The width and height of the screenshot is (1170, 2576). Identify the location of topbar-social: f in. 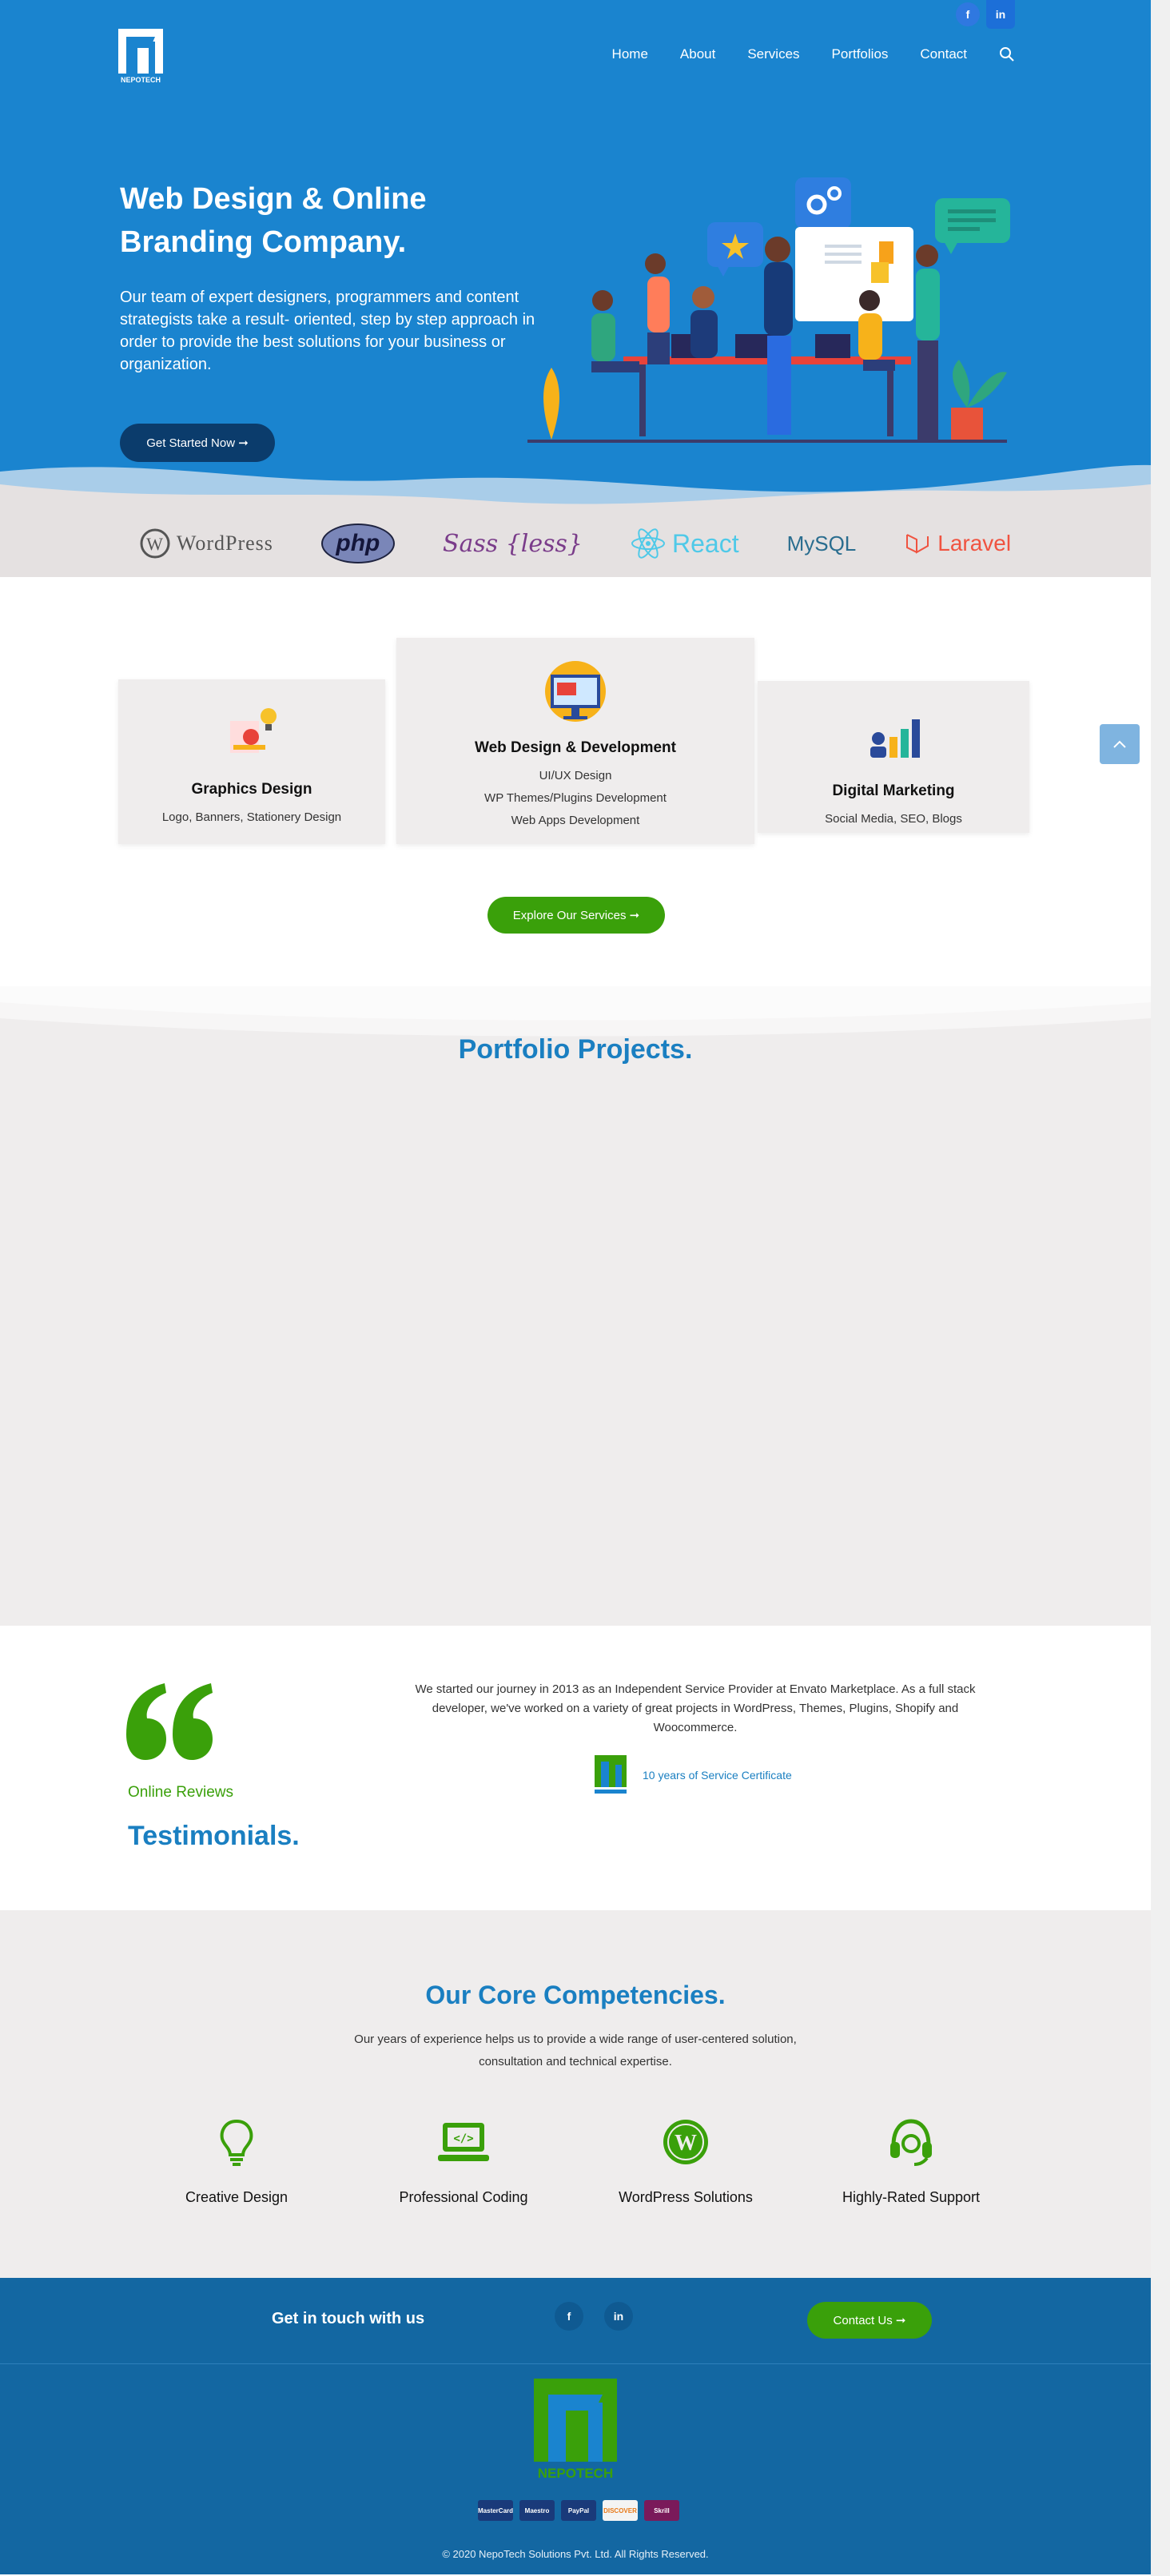
(986, 15).